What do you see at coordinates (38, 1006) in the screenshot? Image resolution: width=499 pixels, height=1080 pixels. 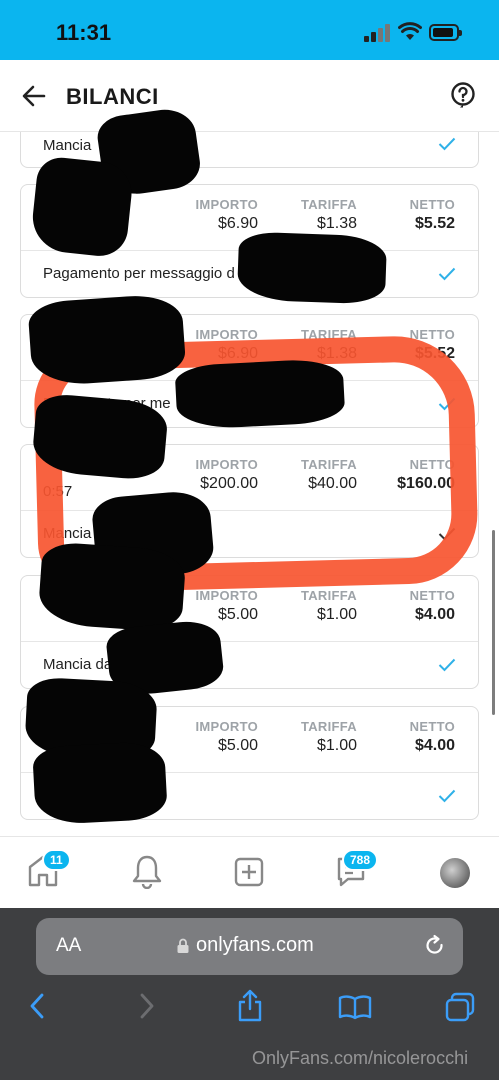 I see `back-icon` at bounding box center [38, 1006].